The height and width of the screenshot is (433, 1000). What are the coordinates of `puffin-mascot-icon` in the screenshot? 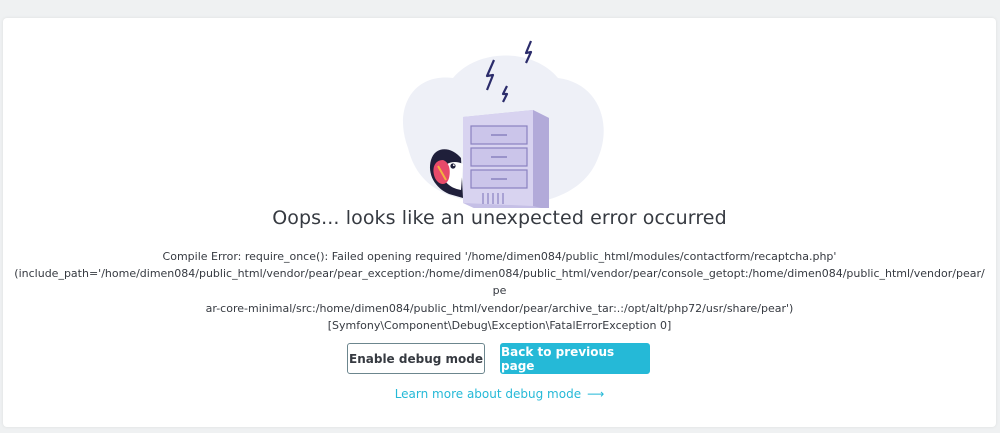 It's located at (446, 173).